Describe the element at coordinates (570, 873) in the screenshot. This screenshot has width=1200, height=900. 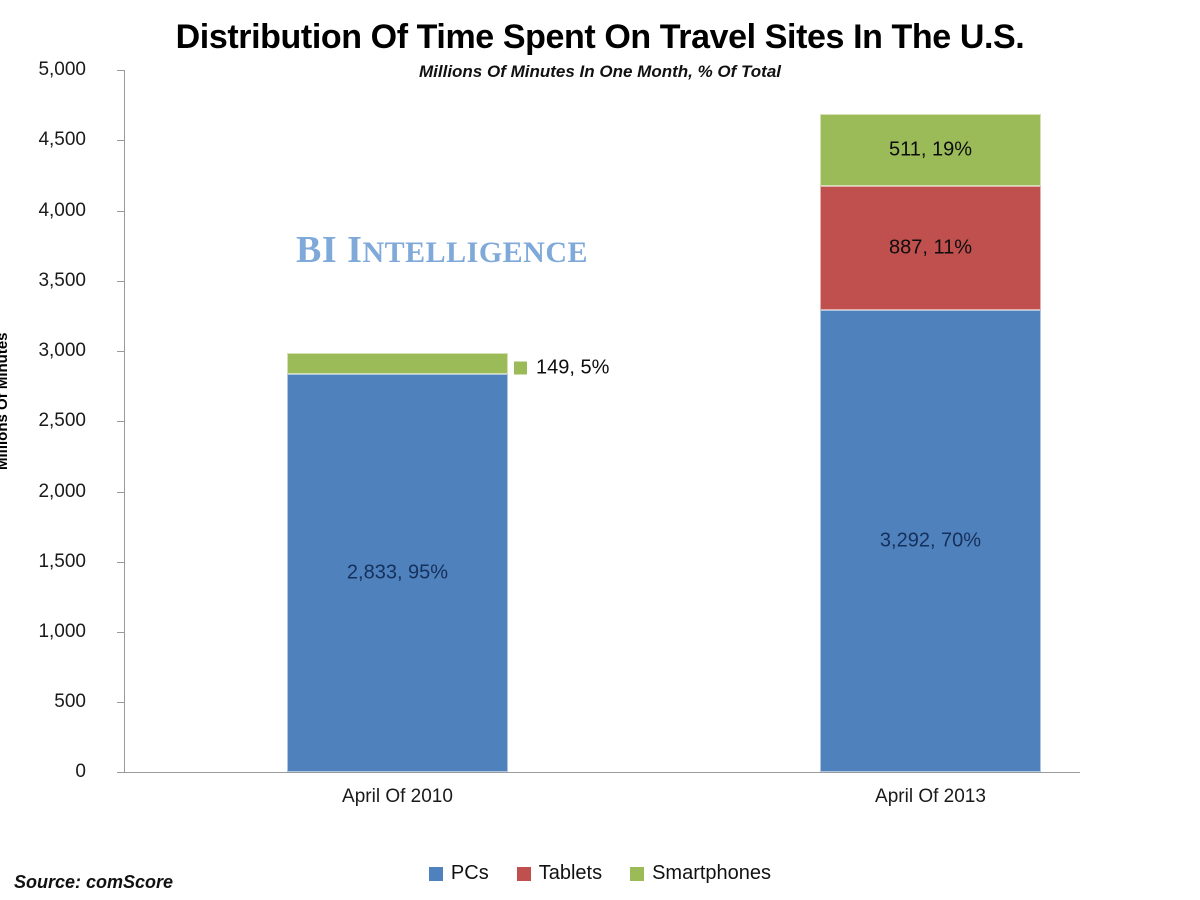
I see `legend-label-tablets: Tablets` at that location.